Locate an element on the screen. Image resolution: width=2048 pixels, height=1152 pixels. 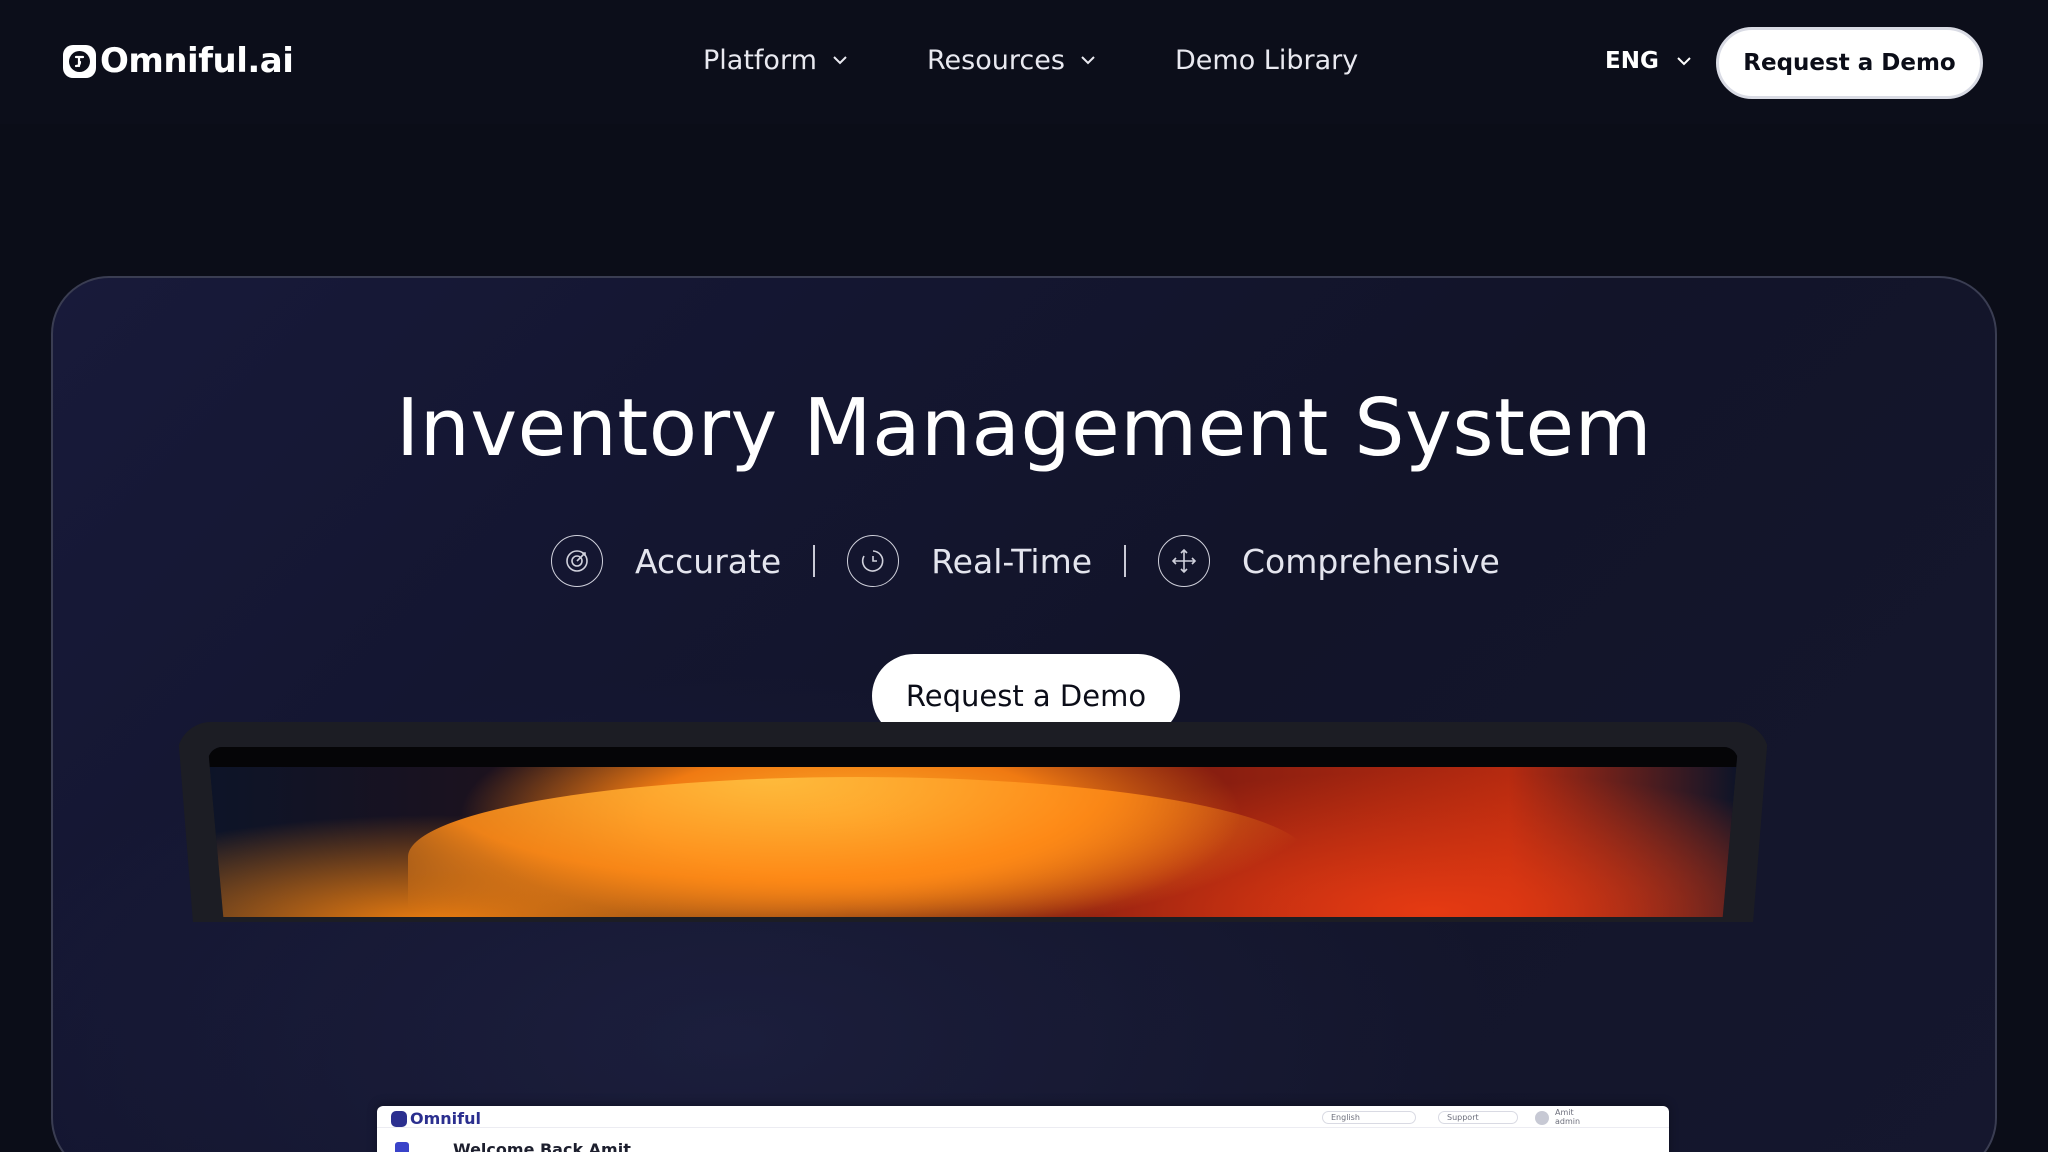
move-arrows-icon is located at coordinates (1184, 561).